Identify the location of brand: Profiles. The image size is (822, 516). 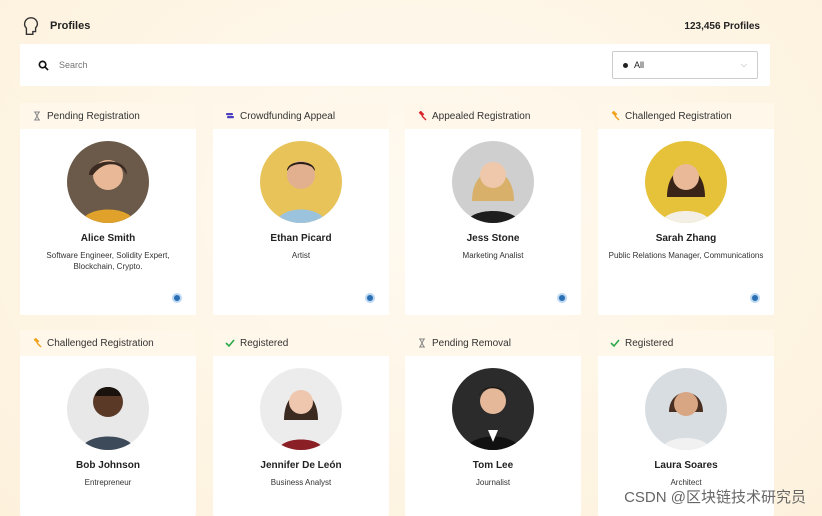
(55, 26).